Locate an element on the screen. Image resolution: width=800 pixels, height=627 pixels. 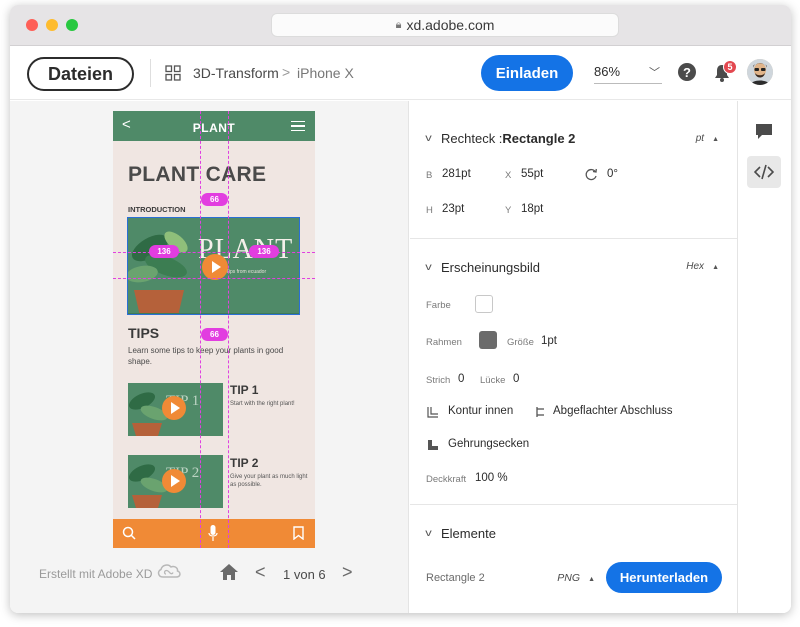
help-icon: ? is located at coordinates (687, 72).